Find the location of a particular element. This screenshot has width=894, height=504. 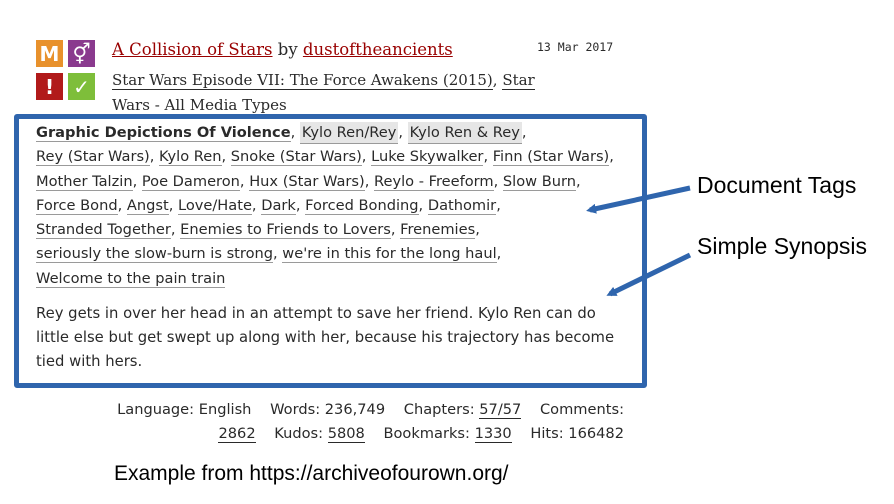

arrow-document-tags is located at coordinates (638, 199).